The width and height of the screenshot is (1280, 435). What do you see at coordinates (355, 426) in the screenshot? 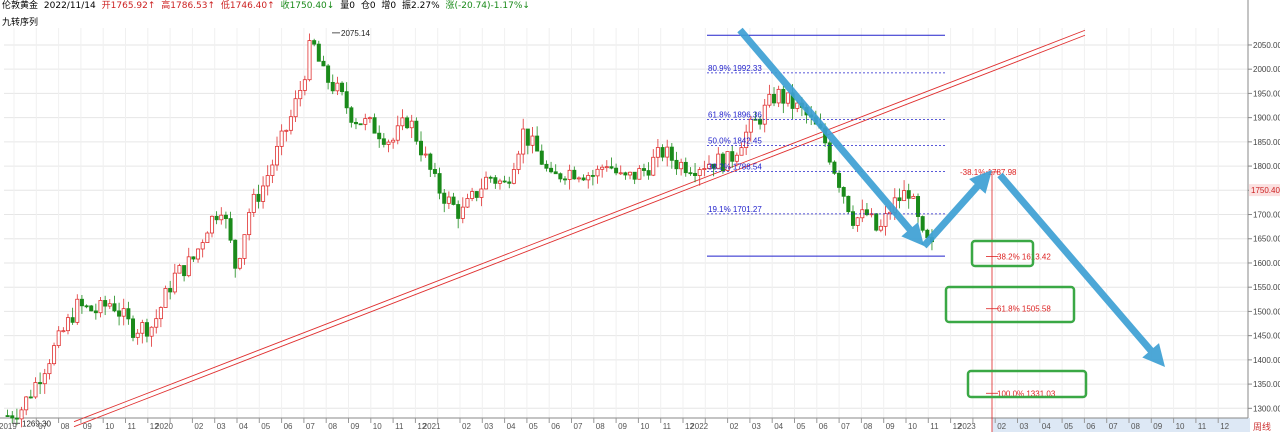
I see `x-tick-label: 09` at bounding box center [355, 426].